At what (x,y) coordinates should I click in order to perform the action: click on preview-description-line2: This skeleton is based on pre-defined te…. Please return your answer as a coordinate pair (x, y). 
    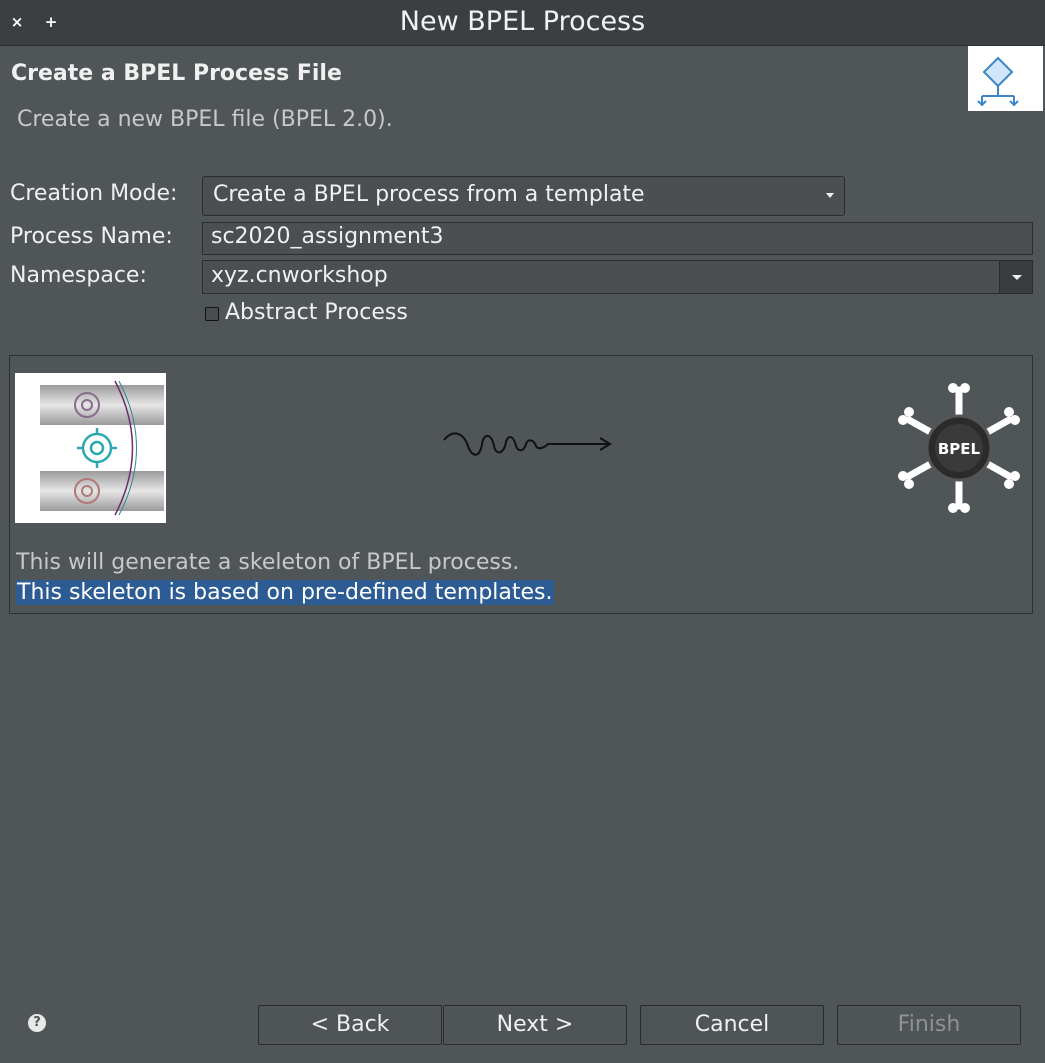
    Looking at the image, I should click on (285, 592).